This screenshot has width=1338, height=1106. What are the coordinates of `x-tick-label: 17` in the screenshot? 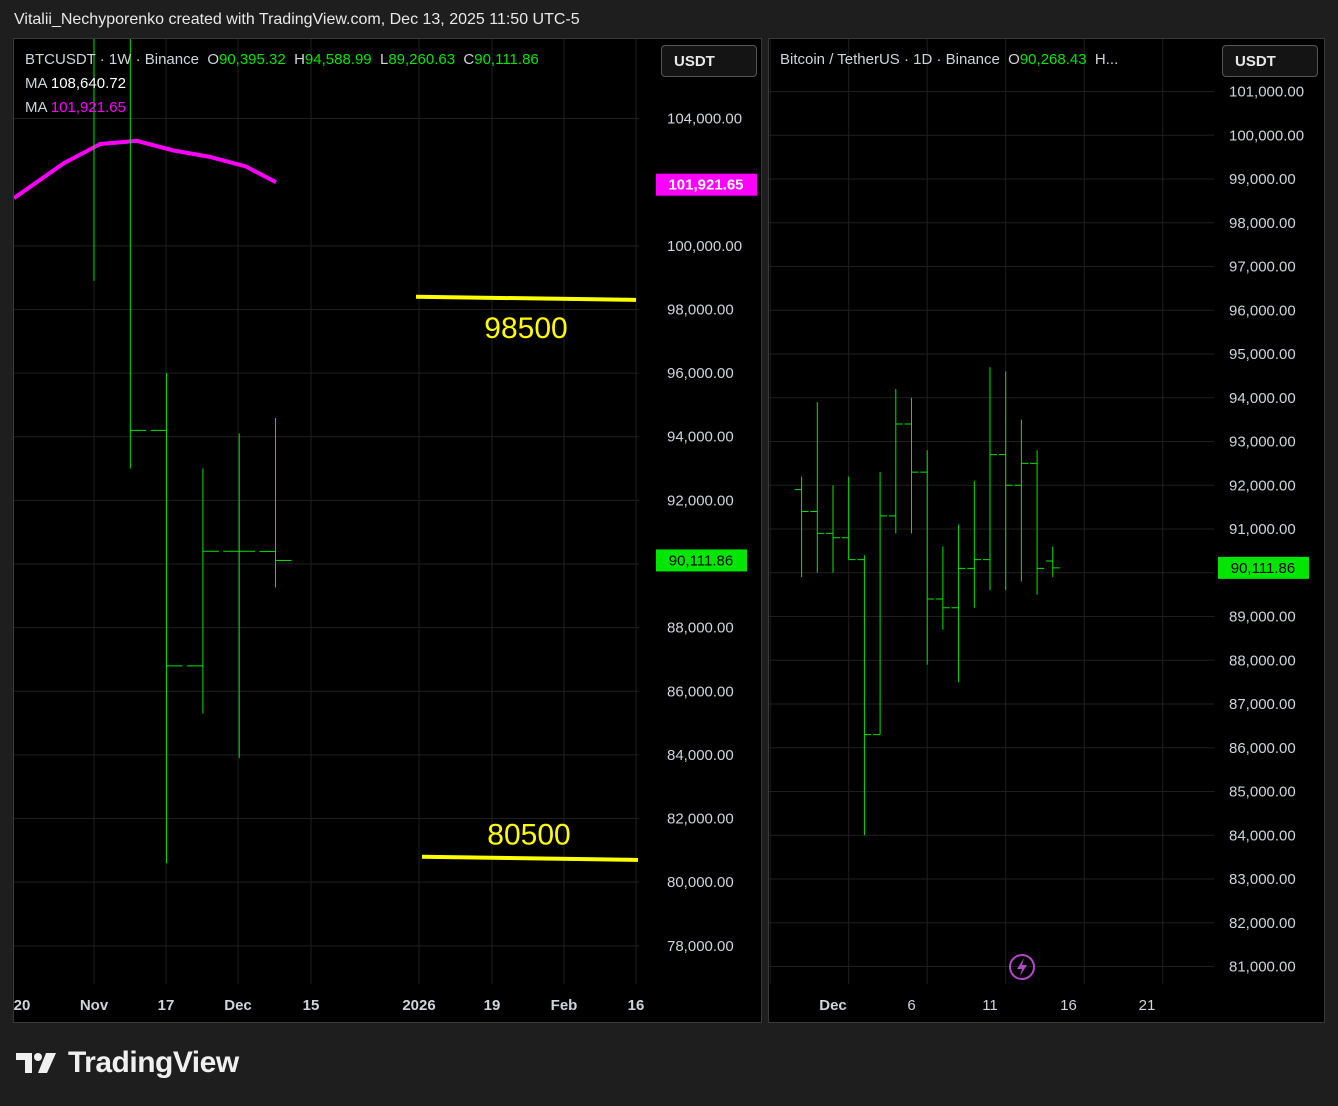 It's located at (166, 1005).